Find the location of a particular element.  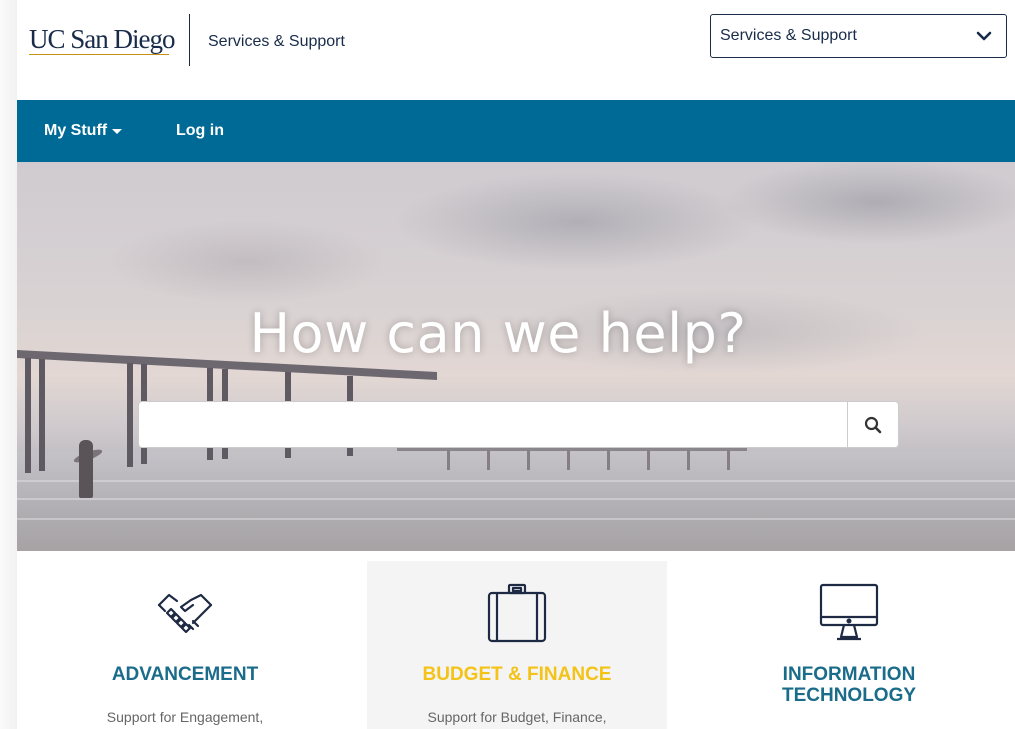

header-divider is located at coordinates (189, 40).